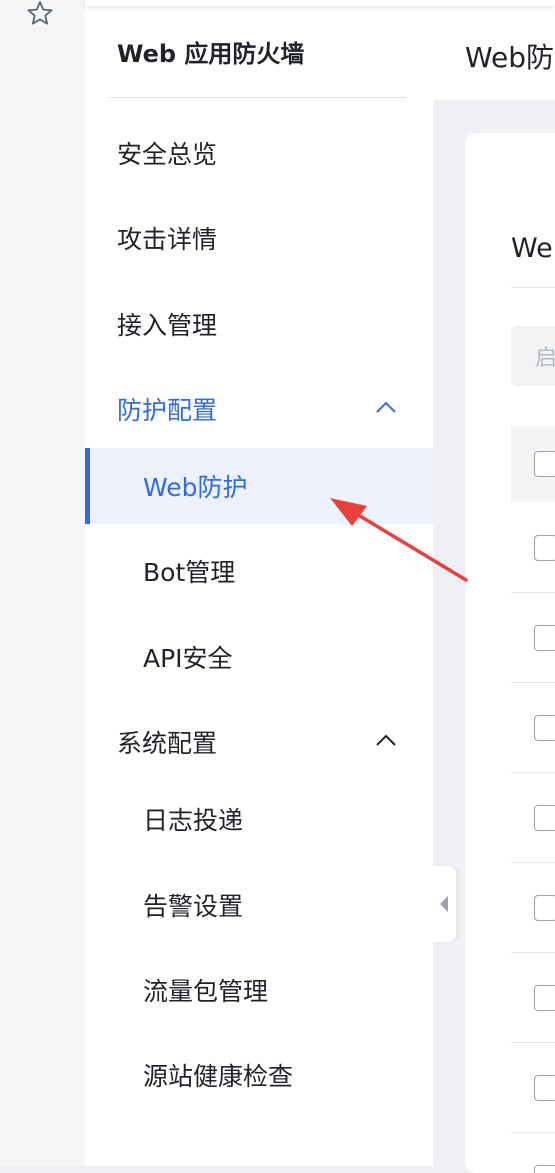 Image resolution: width=555 pixels, height=1173 pixels. What do you see at coordinates (167, 743) in the screenshot?
I see `sidebar-item-label: 系统配置` at bounding box center [167, 743].